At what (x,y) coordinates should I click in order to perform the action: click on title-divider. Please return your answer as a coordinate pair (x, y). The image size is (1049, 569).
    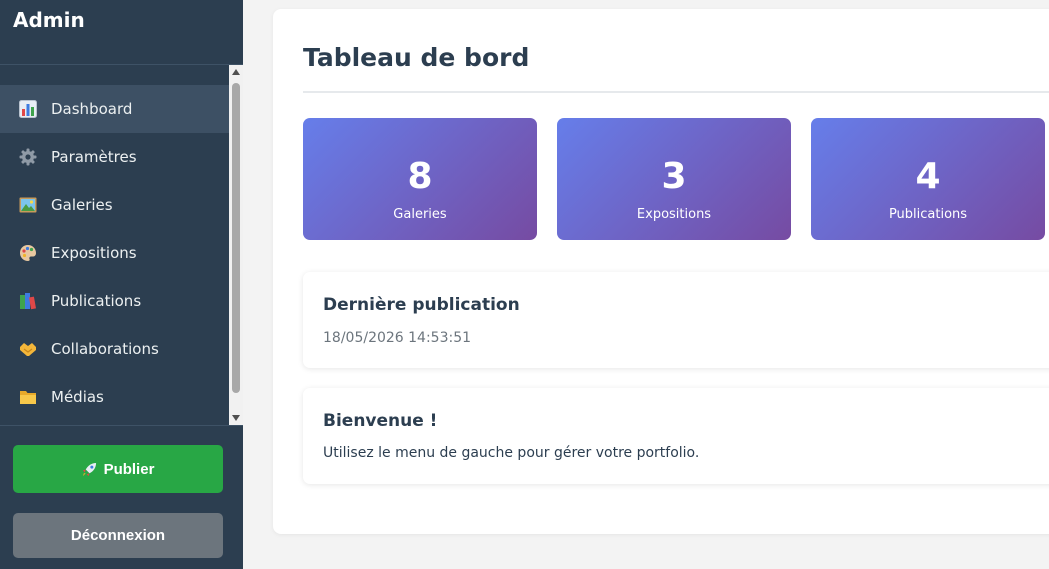
    Looking at the image, I should click on (676, 92).